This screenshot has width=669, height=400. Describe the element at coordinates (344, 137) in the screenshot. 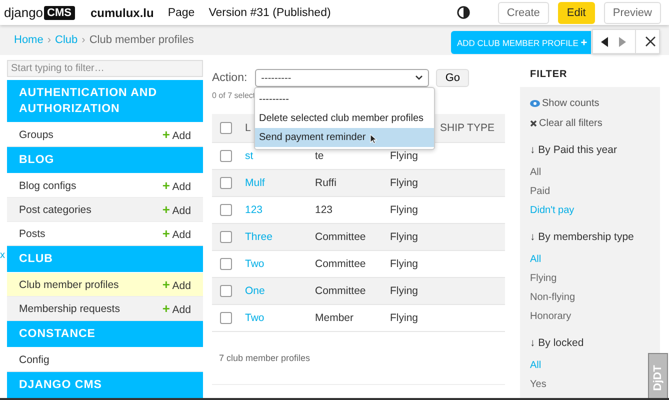

I see `dropdown-option: Send payment reminder` at that location.